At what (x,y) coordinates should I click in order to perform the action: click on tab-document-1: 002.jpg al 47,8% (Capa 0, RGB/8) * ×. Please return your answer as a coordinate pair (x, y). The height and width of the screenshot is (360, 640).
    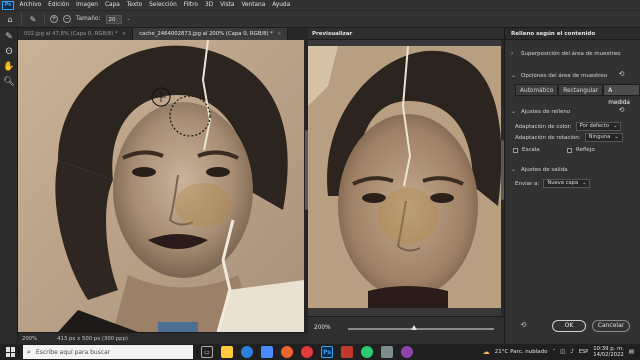
    Looking at the image, I should click on (76, 34).